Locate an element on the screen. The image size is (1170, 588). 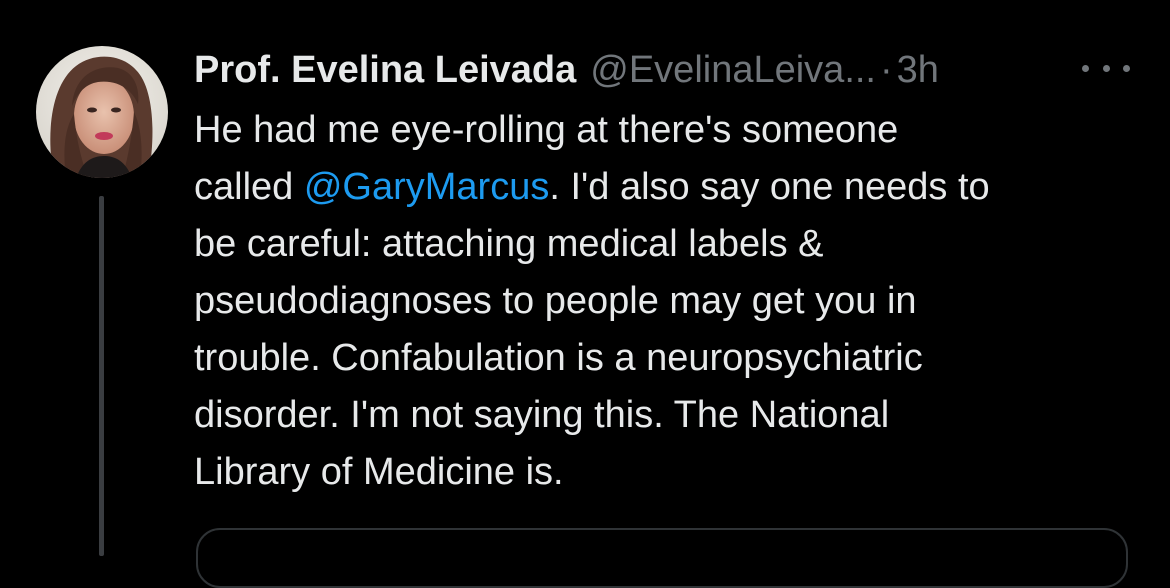
tweet-text-line: be careful: attaching medical labels & is located at coordinates (509, 244).